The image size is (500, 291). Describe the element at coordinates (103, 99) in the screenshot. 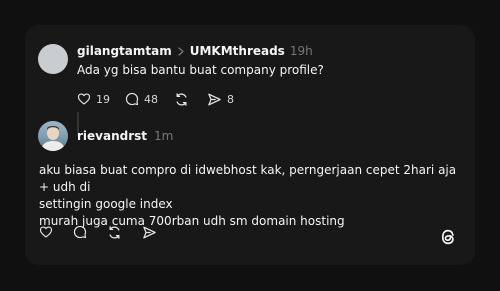

I see `like-count: 19` at that location.